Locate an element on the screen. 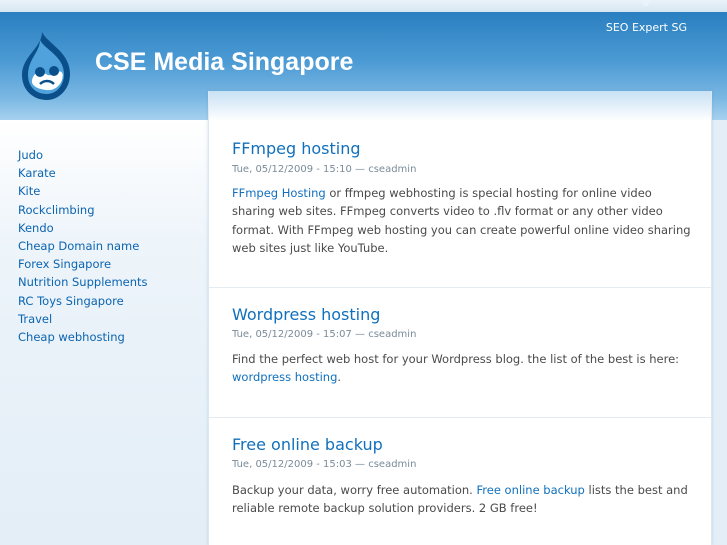 This screenshot has width=727, height=545. sidebar-item: Cheap Domain name is located at coordinates (83, 246).